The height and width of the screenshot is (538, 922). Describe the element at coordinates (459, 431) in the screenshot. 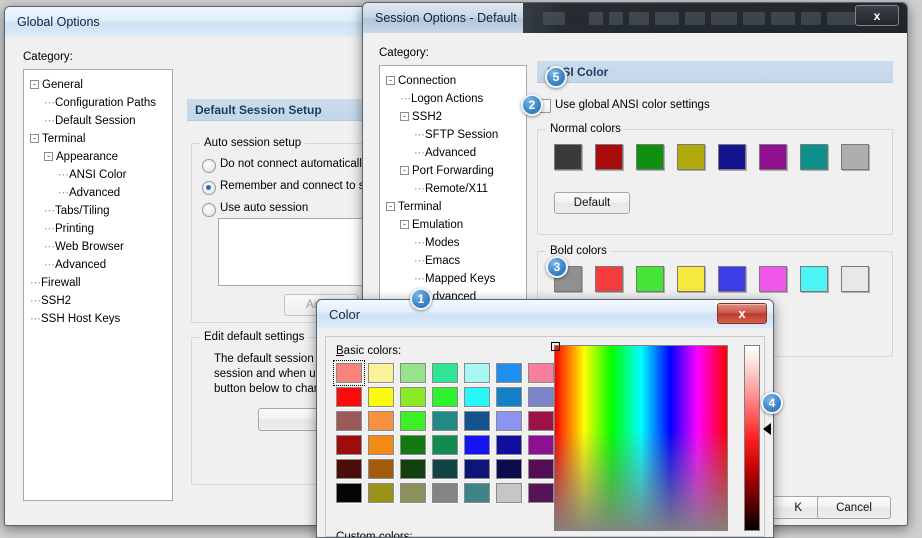

I see `basic-colors-grid` at that location.